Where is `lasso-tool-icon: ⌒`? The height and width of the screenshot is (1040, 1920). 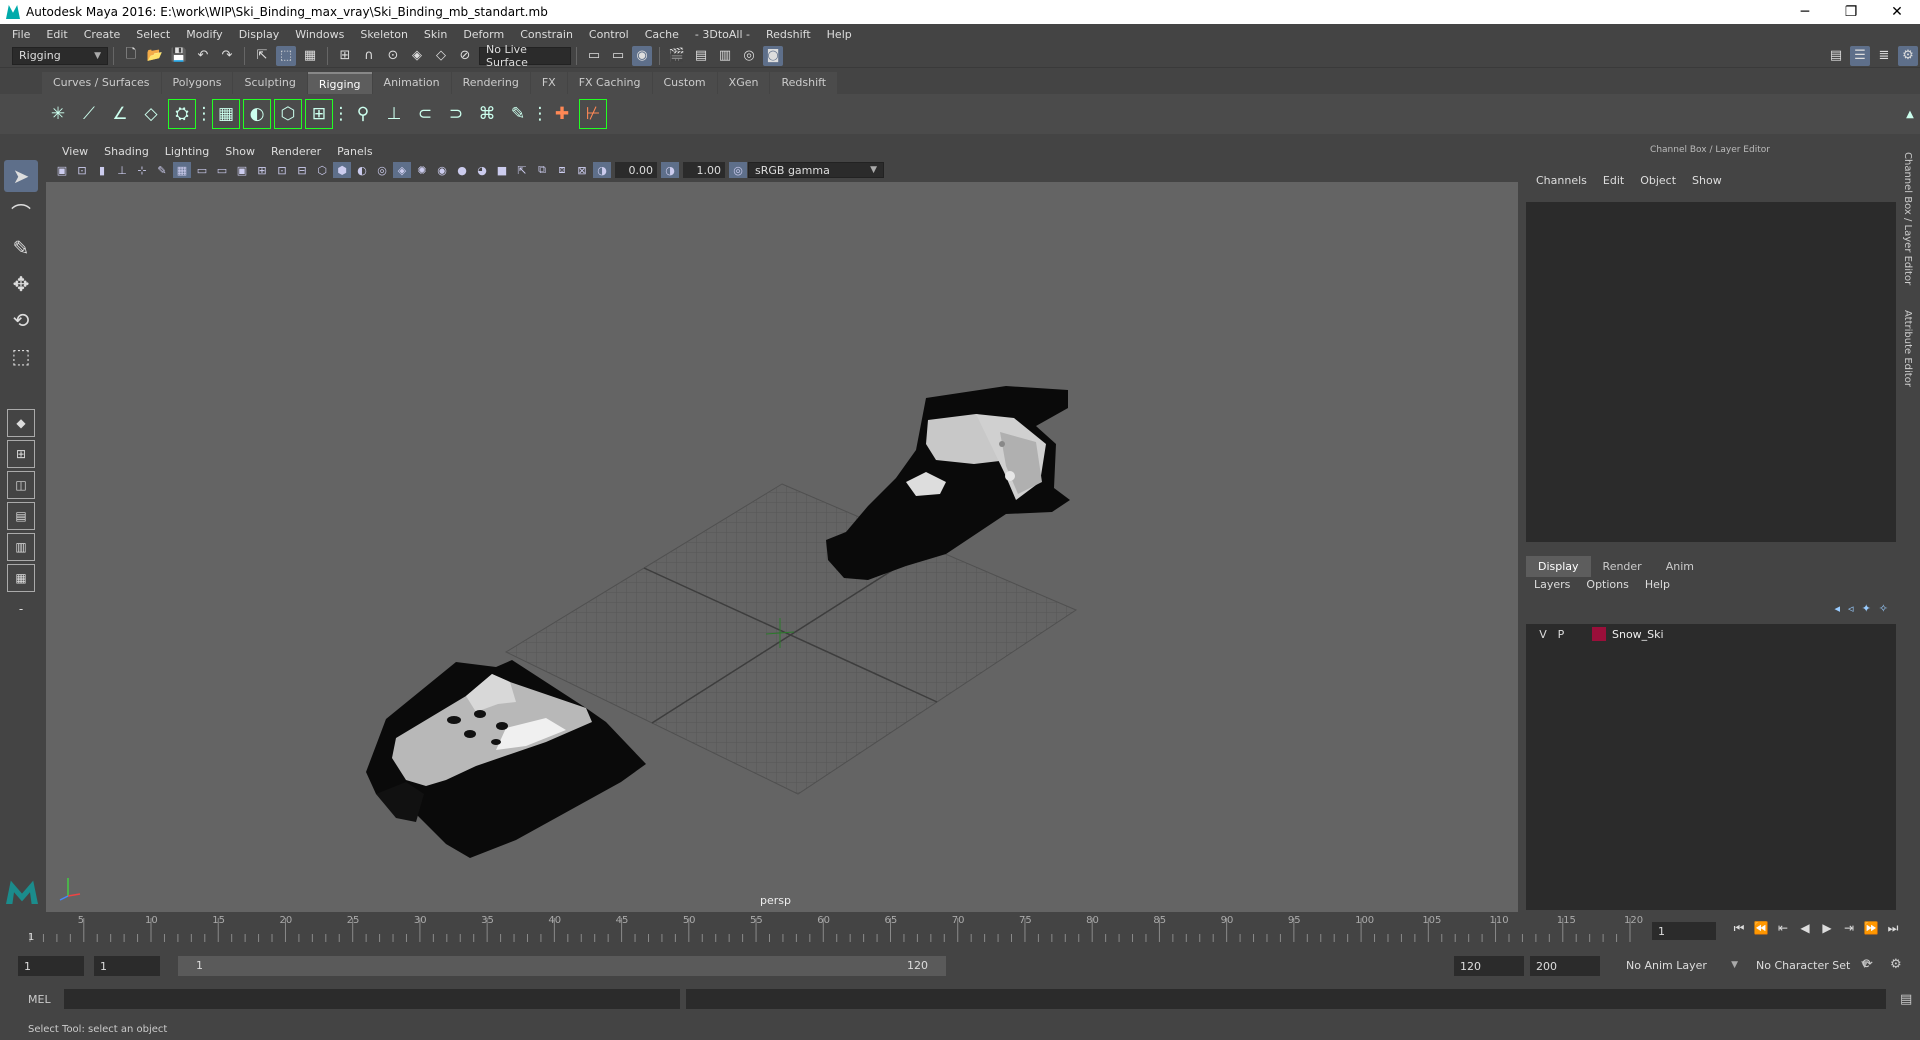
lasso-tool-icon: ⌒ is located at coordinates (21, 212).